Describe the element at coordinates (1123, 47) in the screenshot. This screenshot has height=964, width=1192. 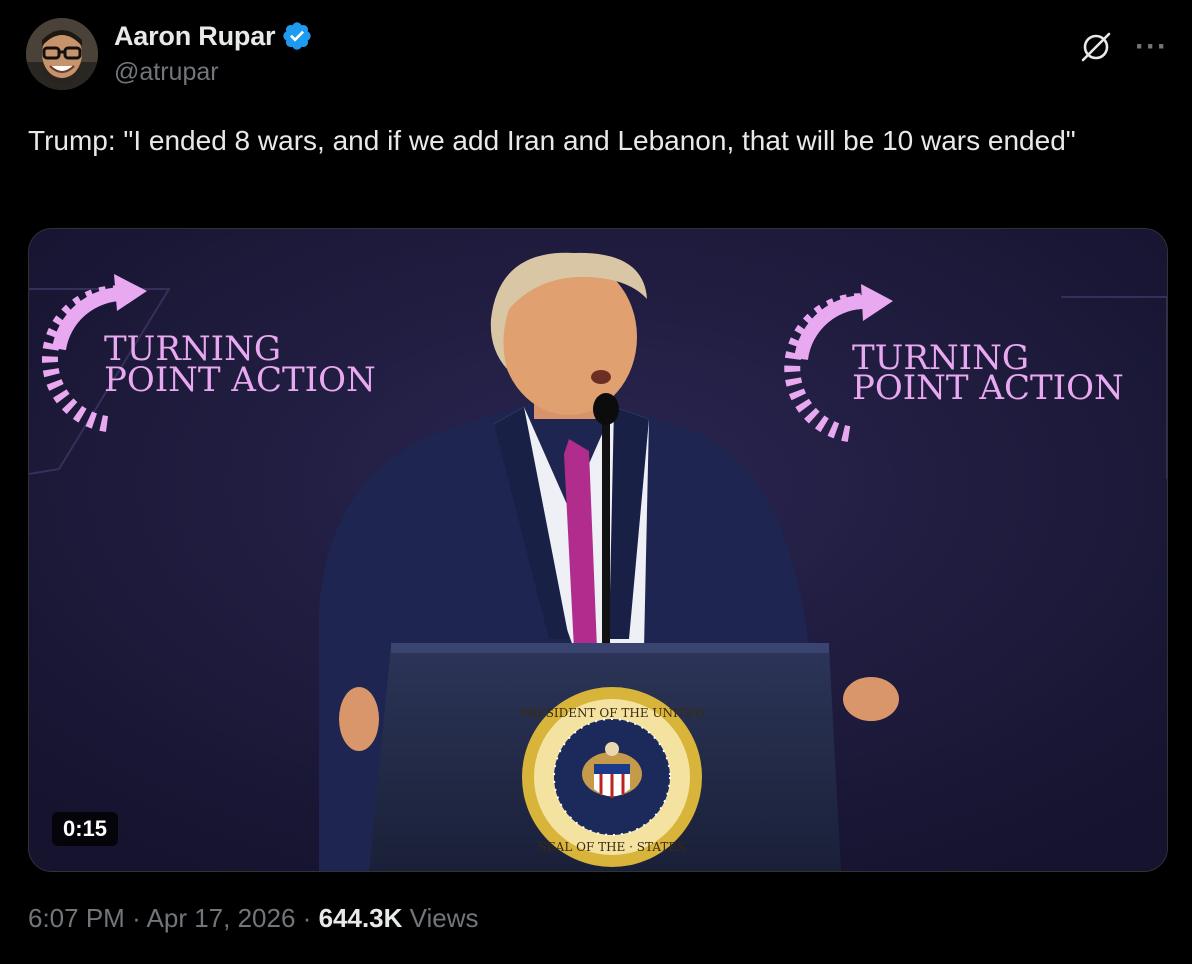
I see `tweet-actions: ···` at that location.